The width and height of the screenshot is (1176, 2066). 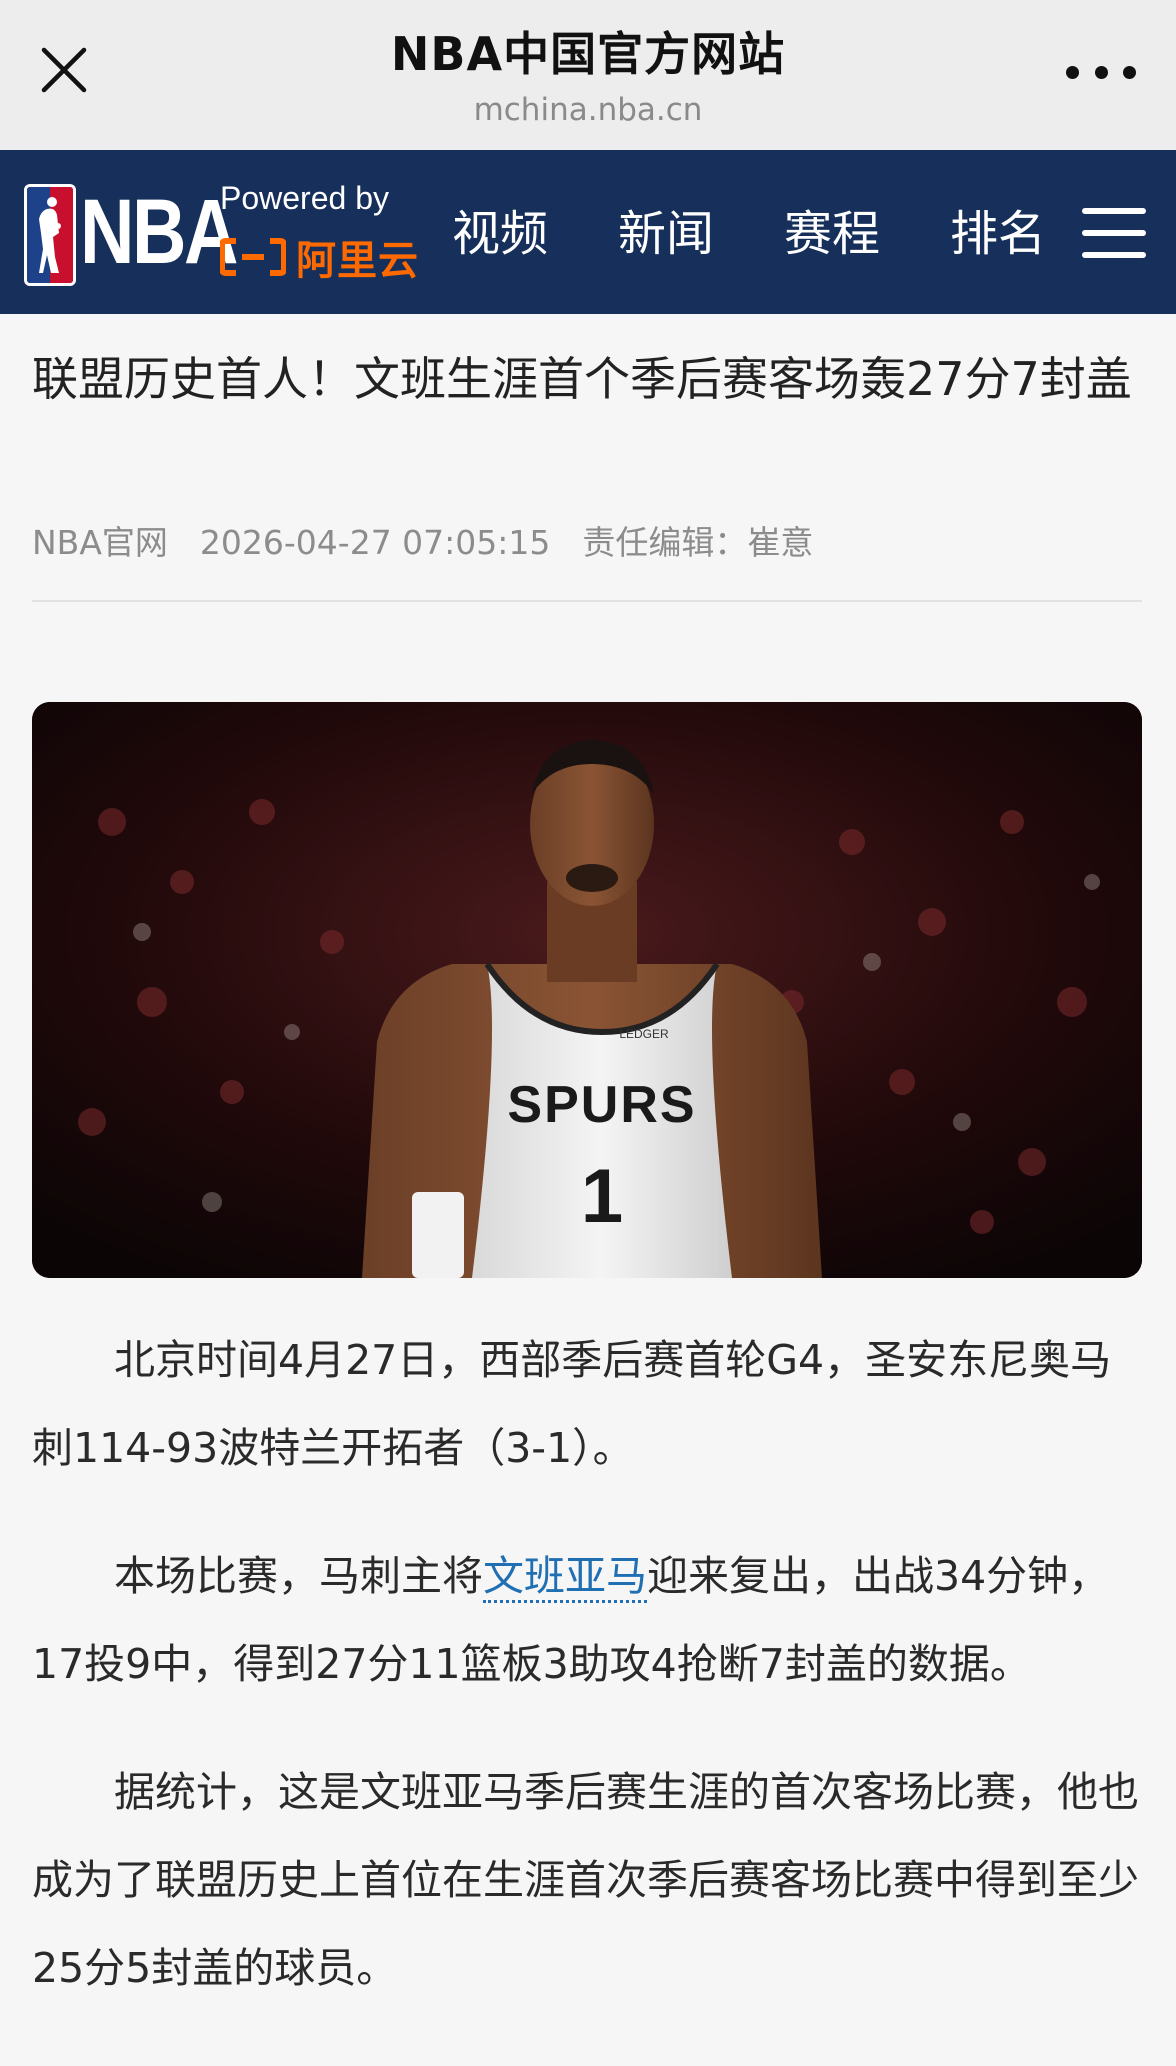 I want to click on logo-silhouette, so click(x=50, y=235).